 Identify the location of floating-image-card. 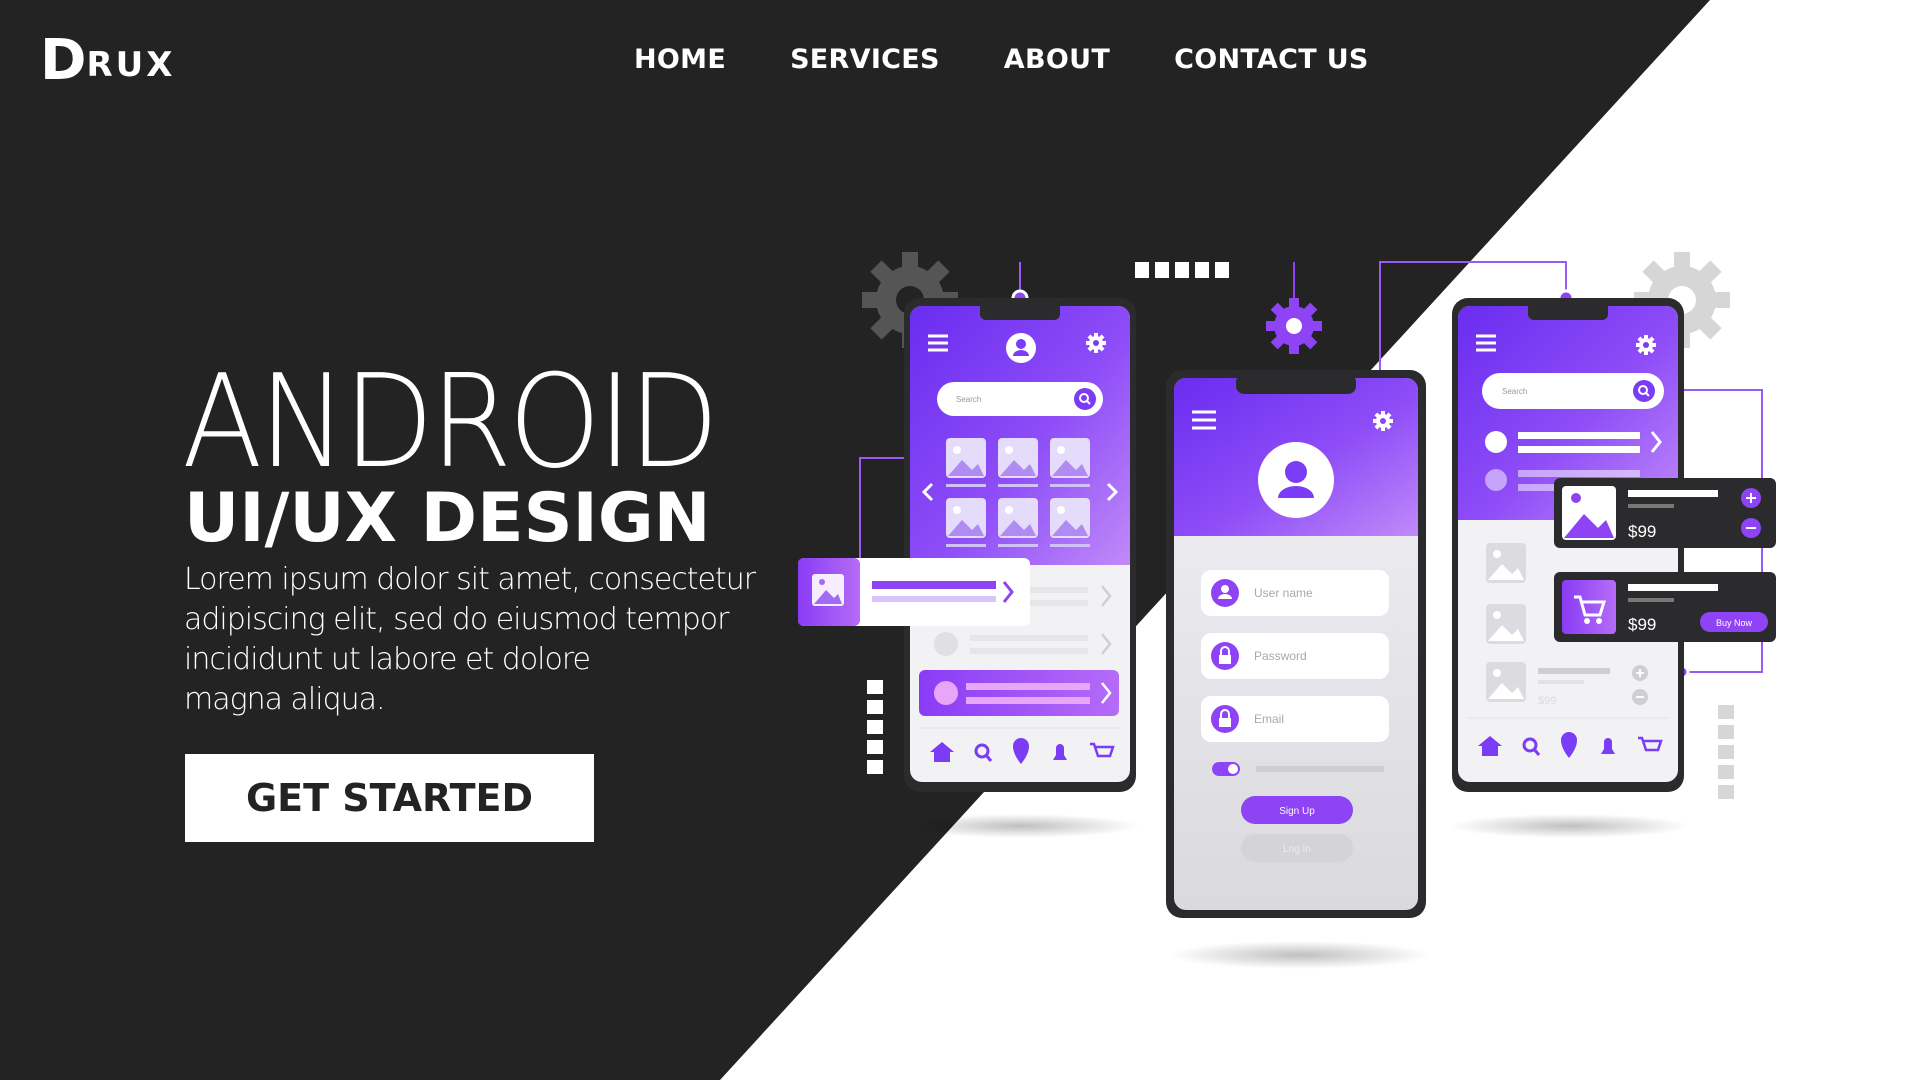
(914, 592).